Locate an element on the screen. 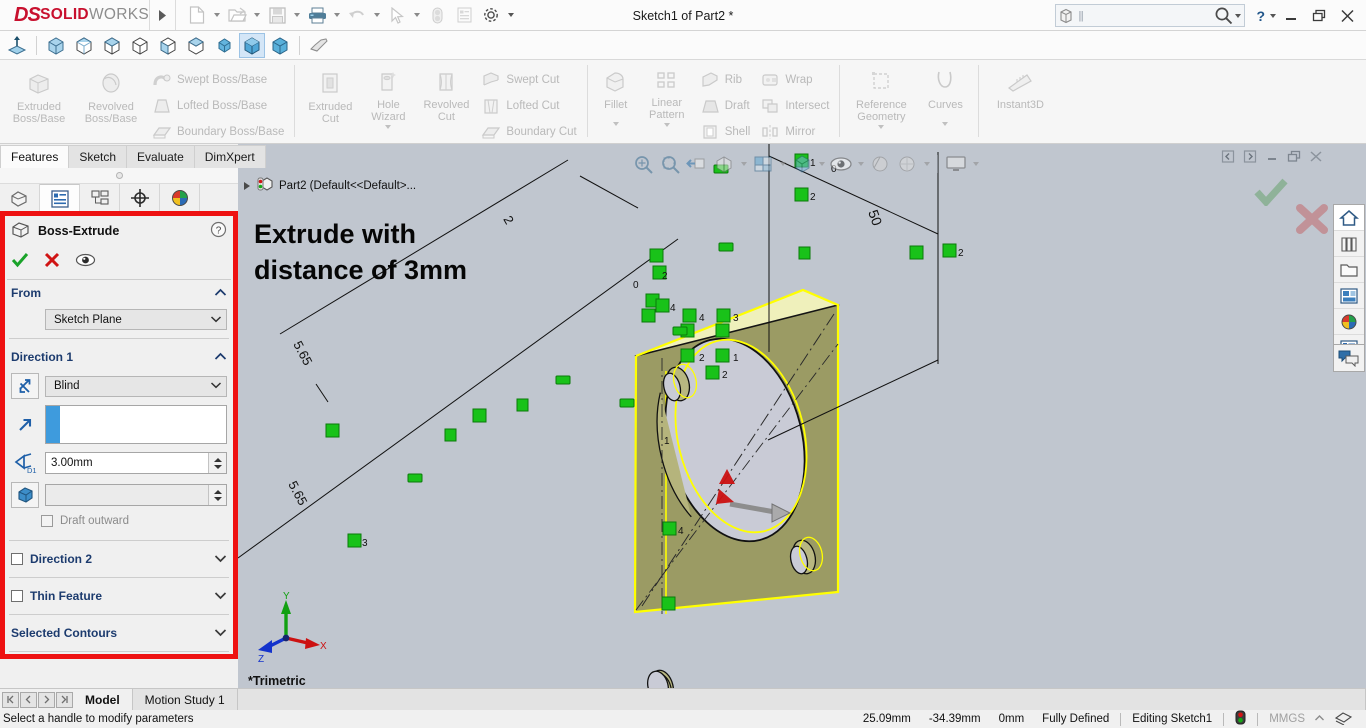 This screenshot has width=1366, height=728. open-document-caret is located at coordinates (257, 15).